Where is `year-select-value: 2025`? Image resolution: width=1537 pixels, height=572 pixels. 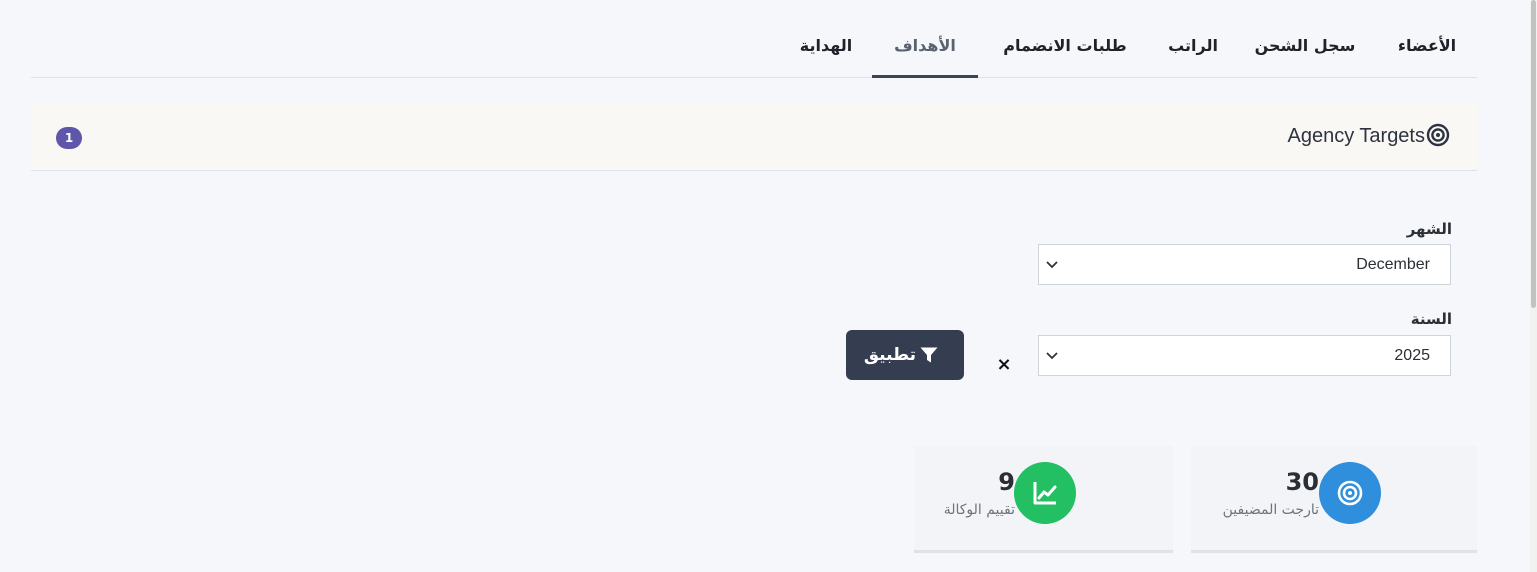
year-select-value: 2025 is located at coordinates (1412, 355).